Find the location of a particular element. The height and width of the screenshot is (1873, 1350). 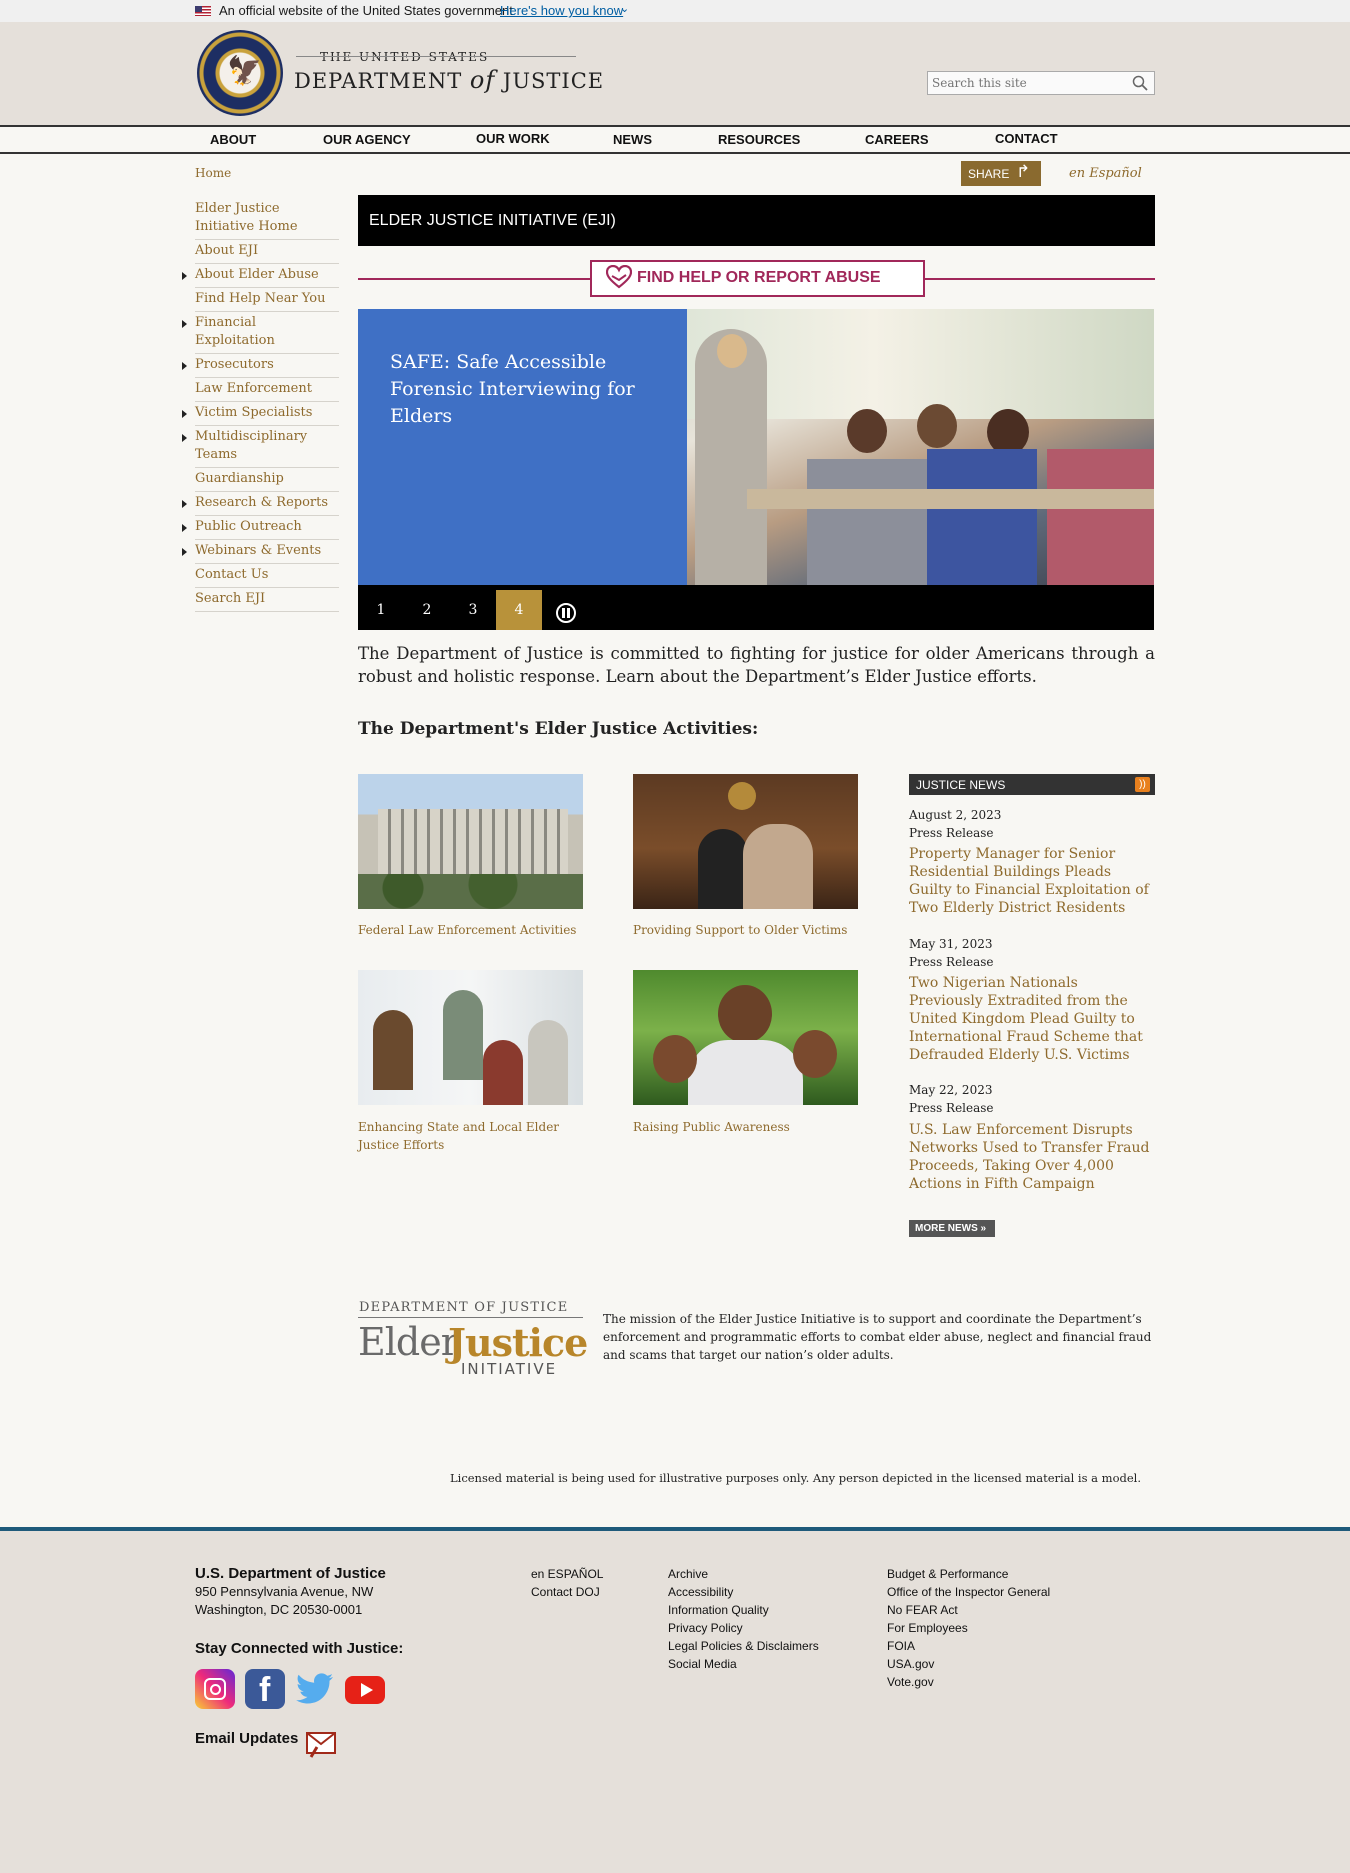

footer-link: Social Media is located at coordinates (702, 1664).